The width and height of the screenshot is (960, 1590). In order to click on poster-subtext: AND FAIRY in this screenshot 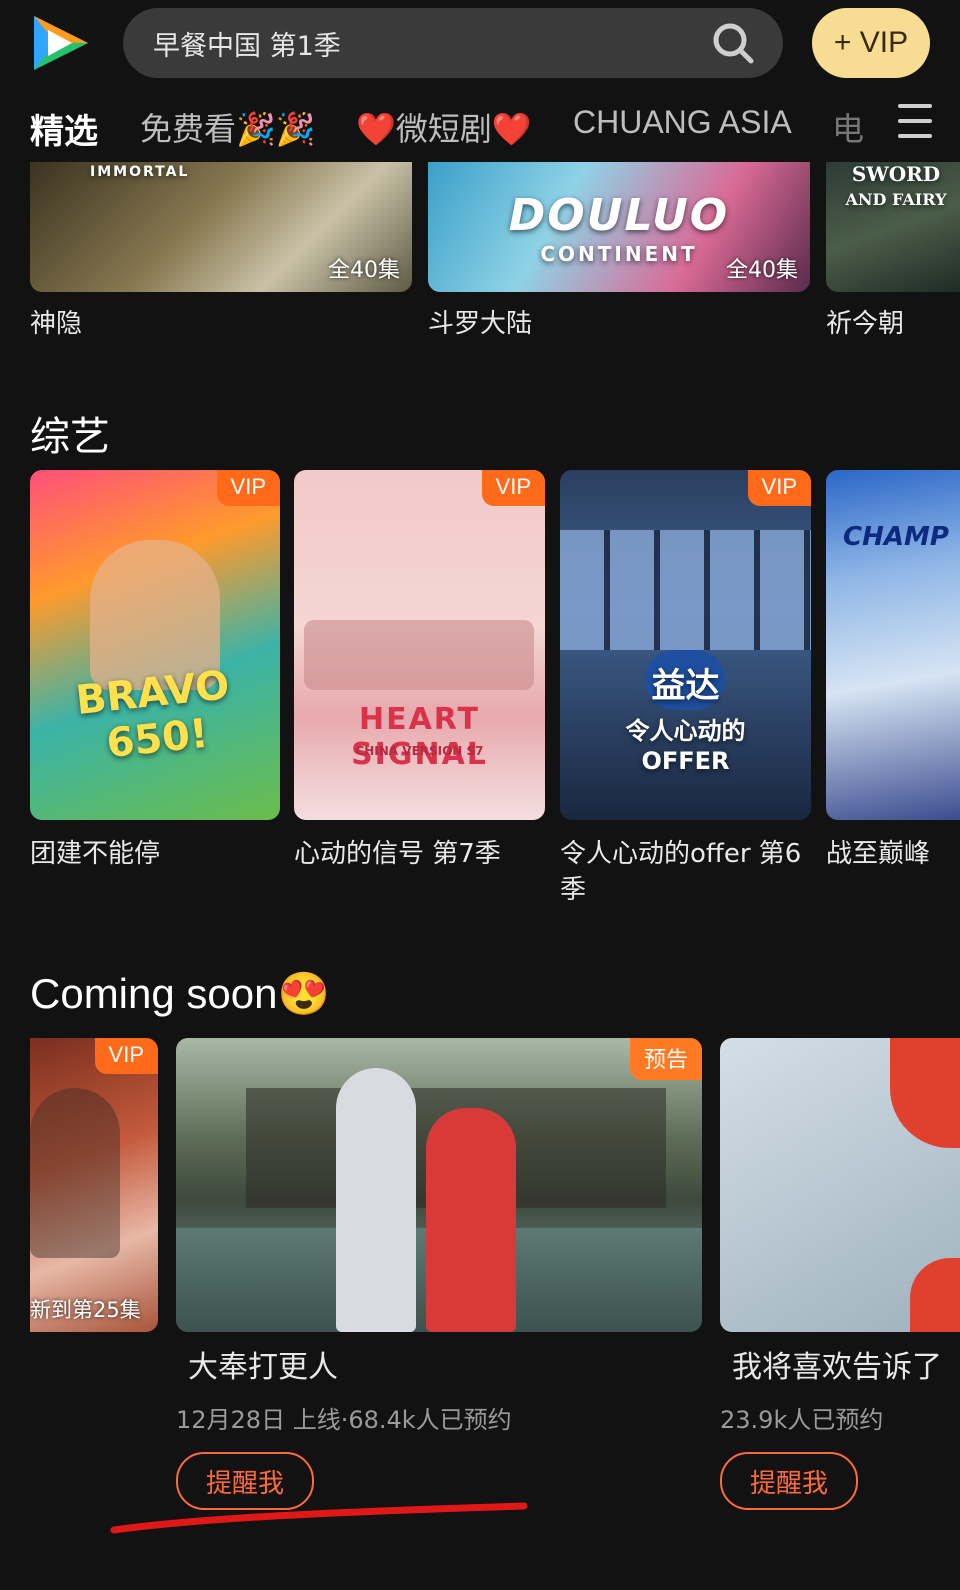, I will do `click(896, 199)`.